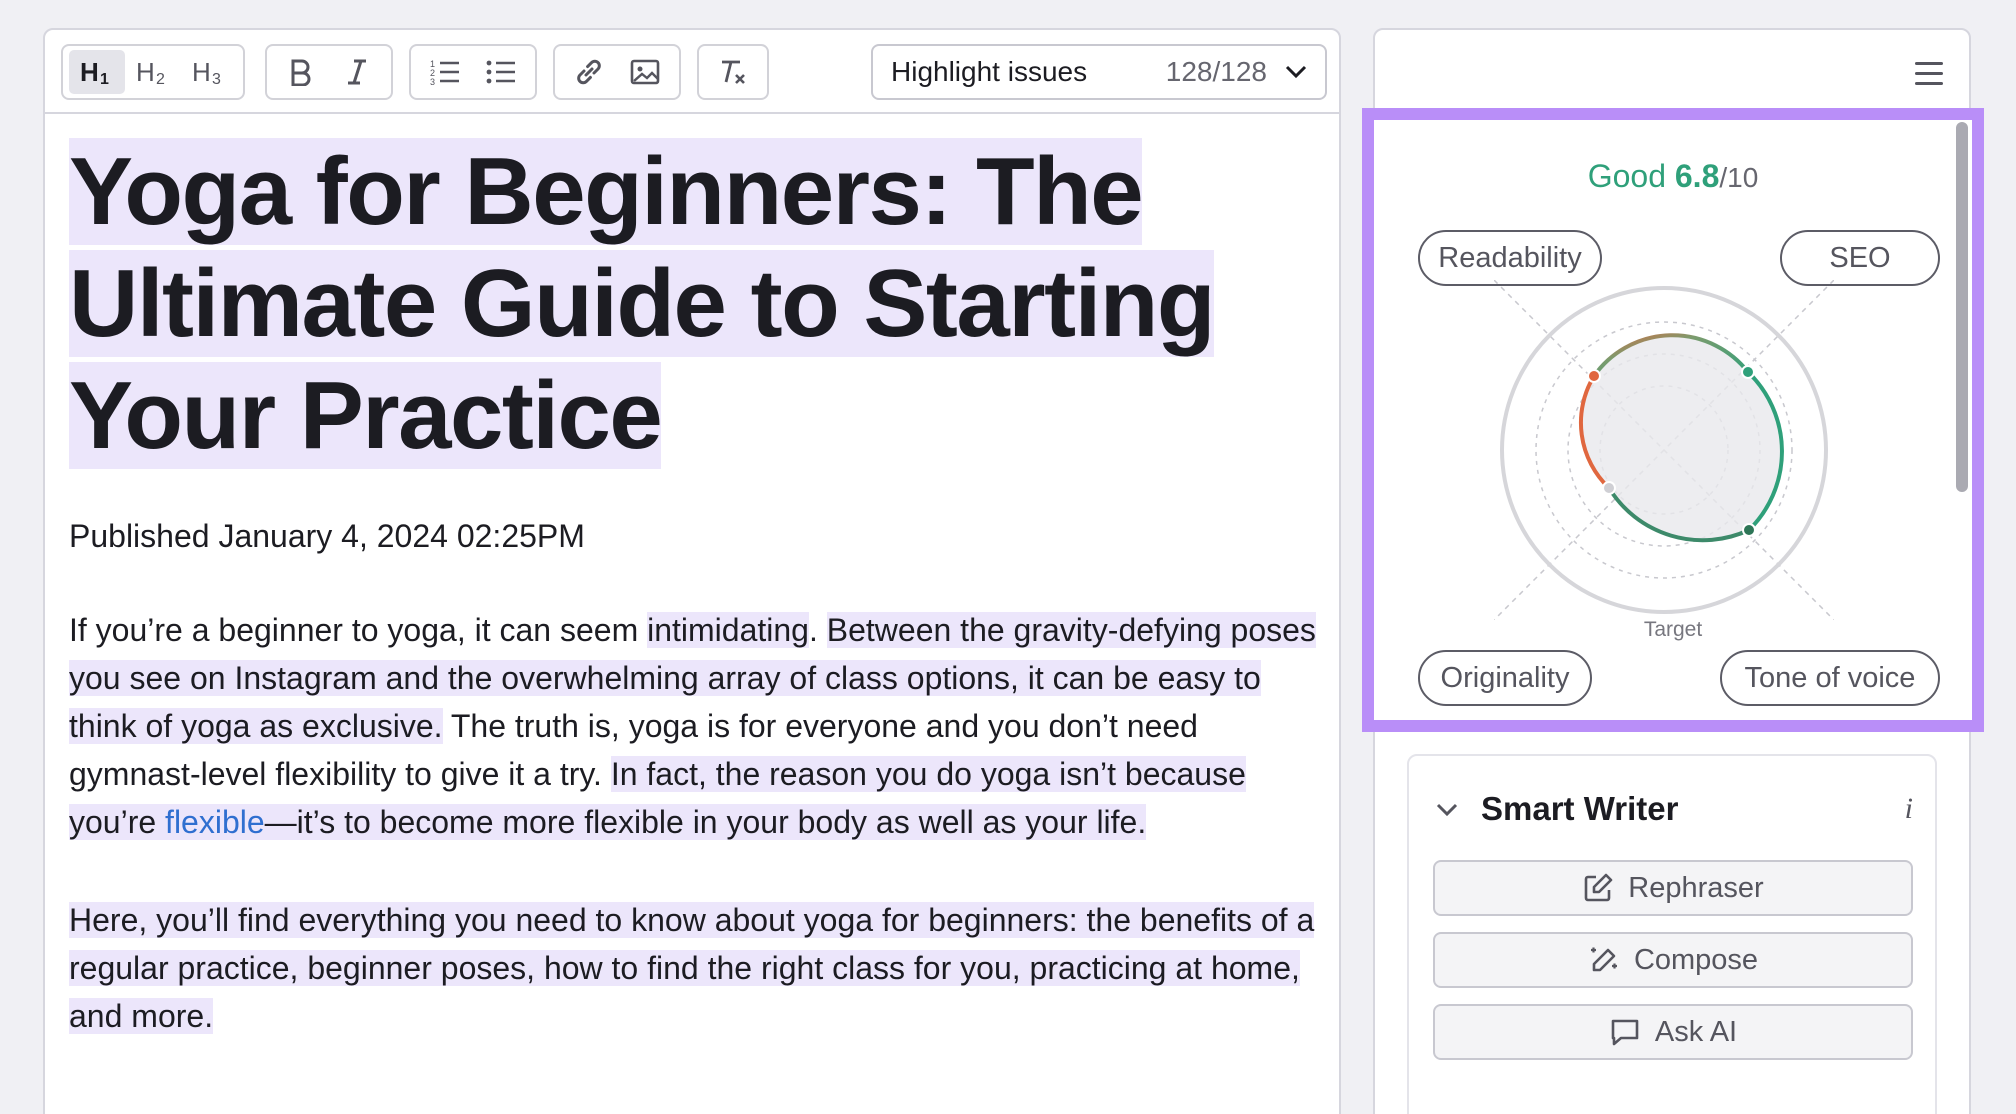 The width and height of the screenshot is (2016, 1114). I want to click on score-max: /10, so click(1739, 177).